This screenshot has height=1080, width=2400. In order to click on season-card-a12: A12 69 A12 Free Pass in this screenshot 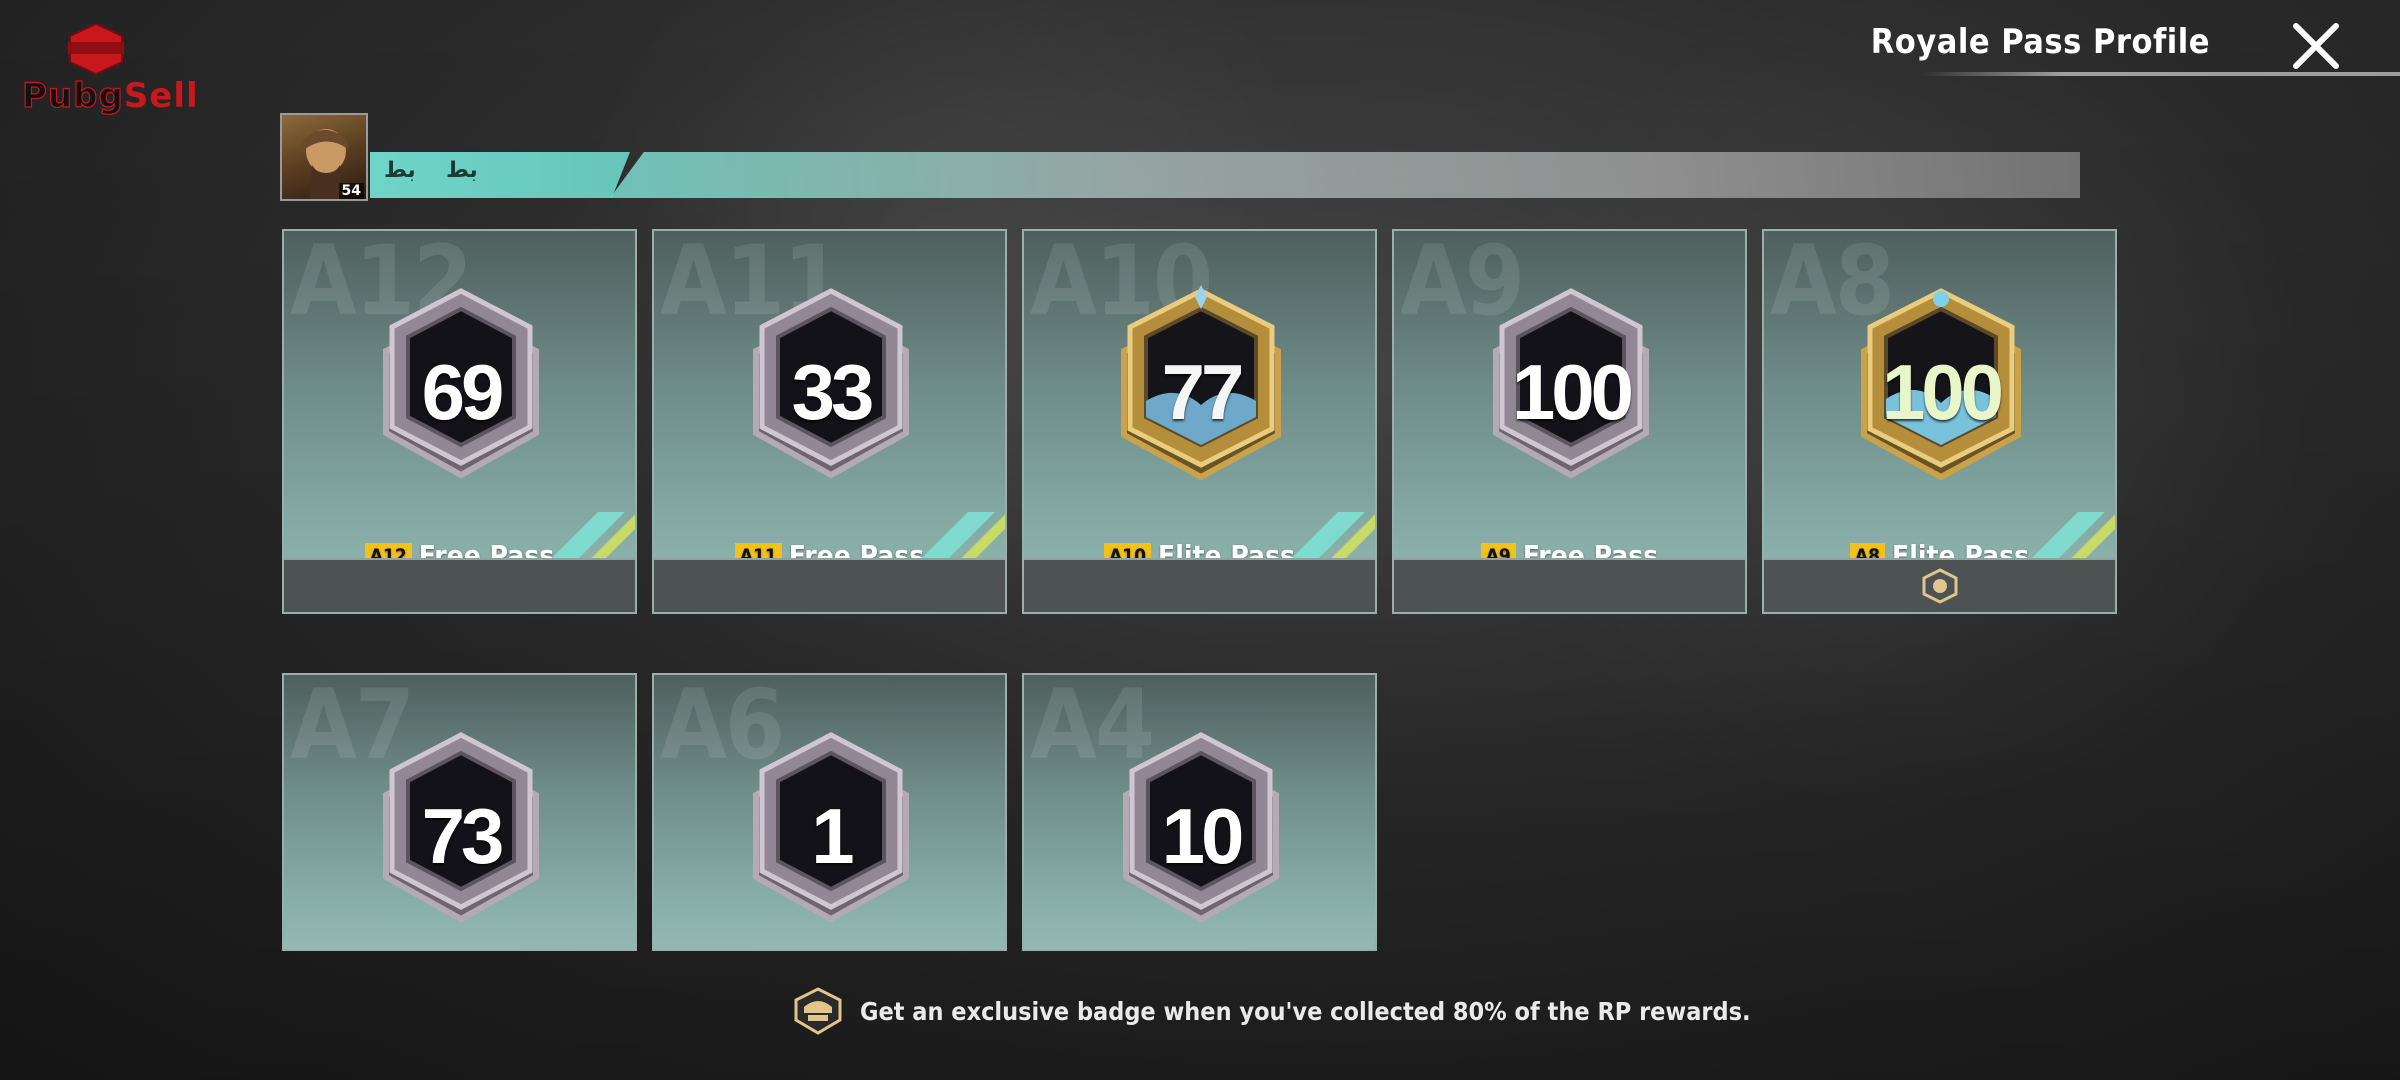, I will do `click(459, 421)`.